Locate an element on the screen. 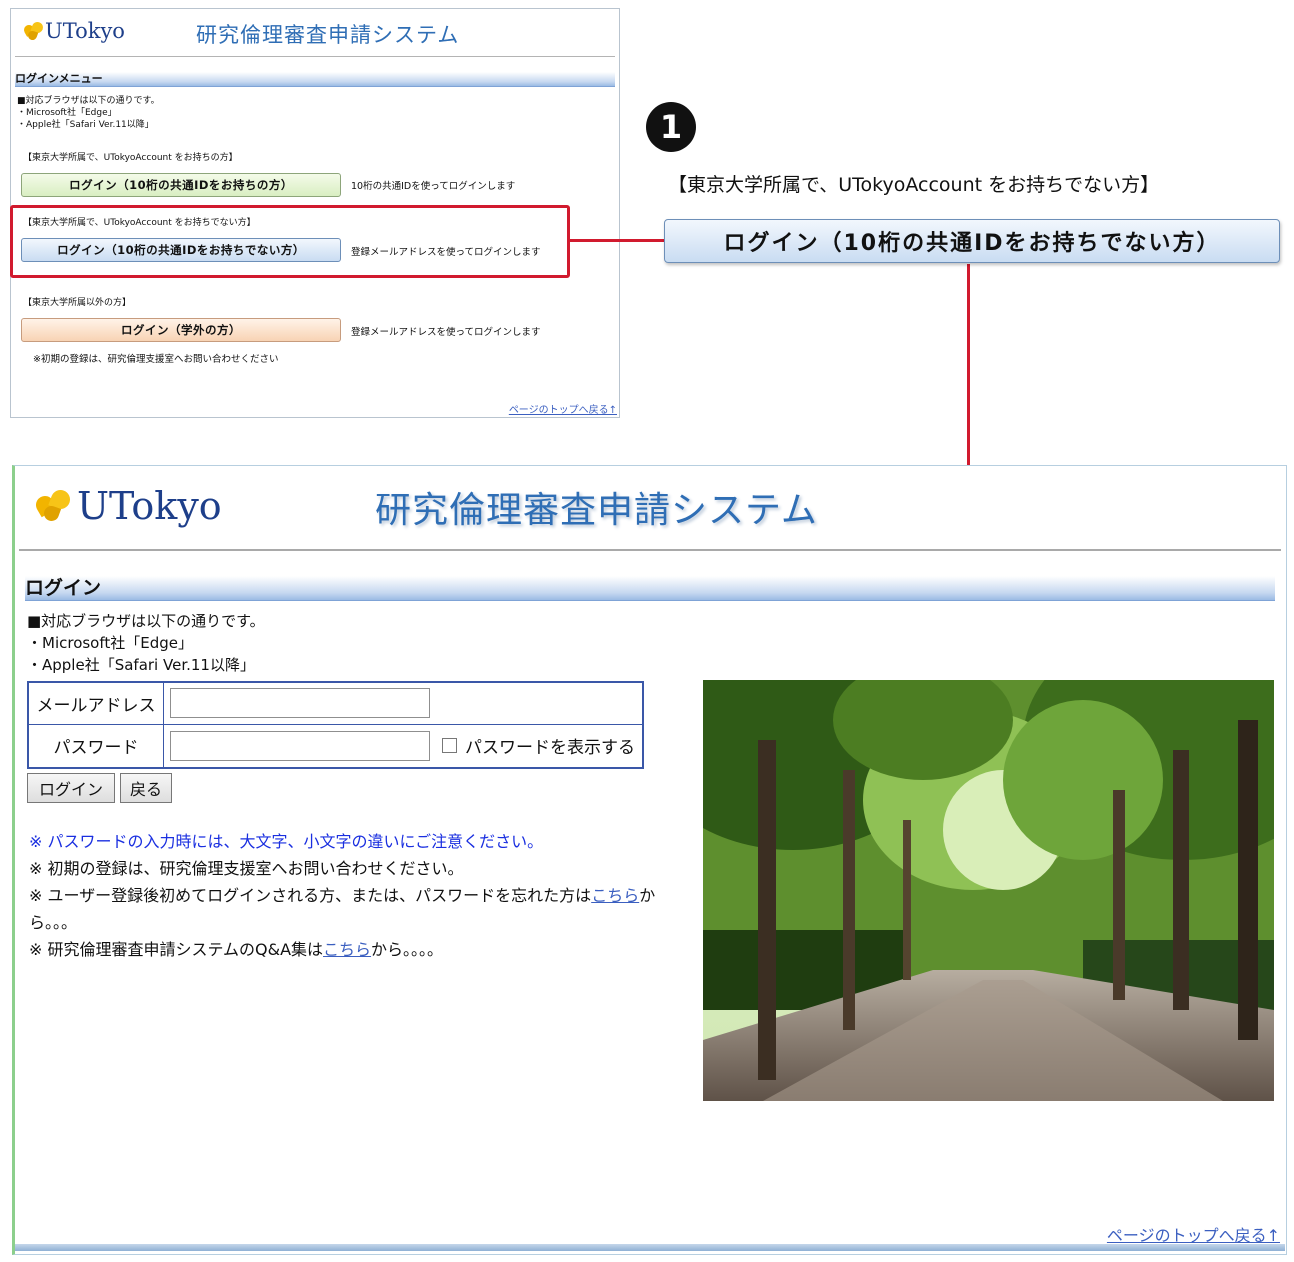  step-number-badge: 1 is located at coordinates (671, 127).